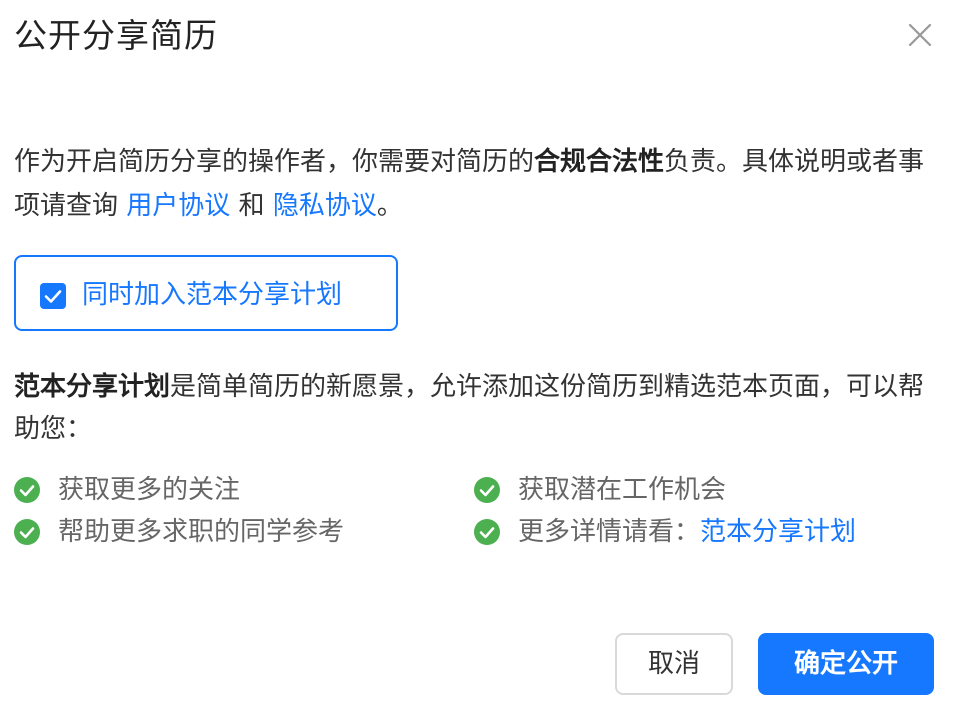 The height and width of the screenshot is (710, 956). What do you see at coordinates (325, 206) in the screenshot?
I see `privacy-agreement-link: 隐私协议` at bounding box center [325, 206].